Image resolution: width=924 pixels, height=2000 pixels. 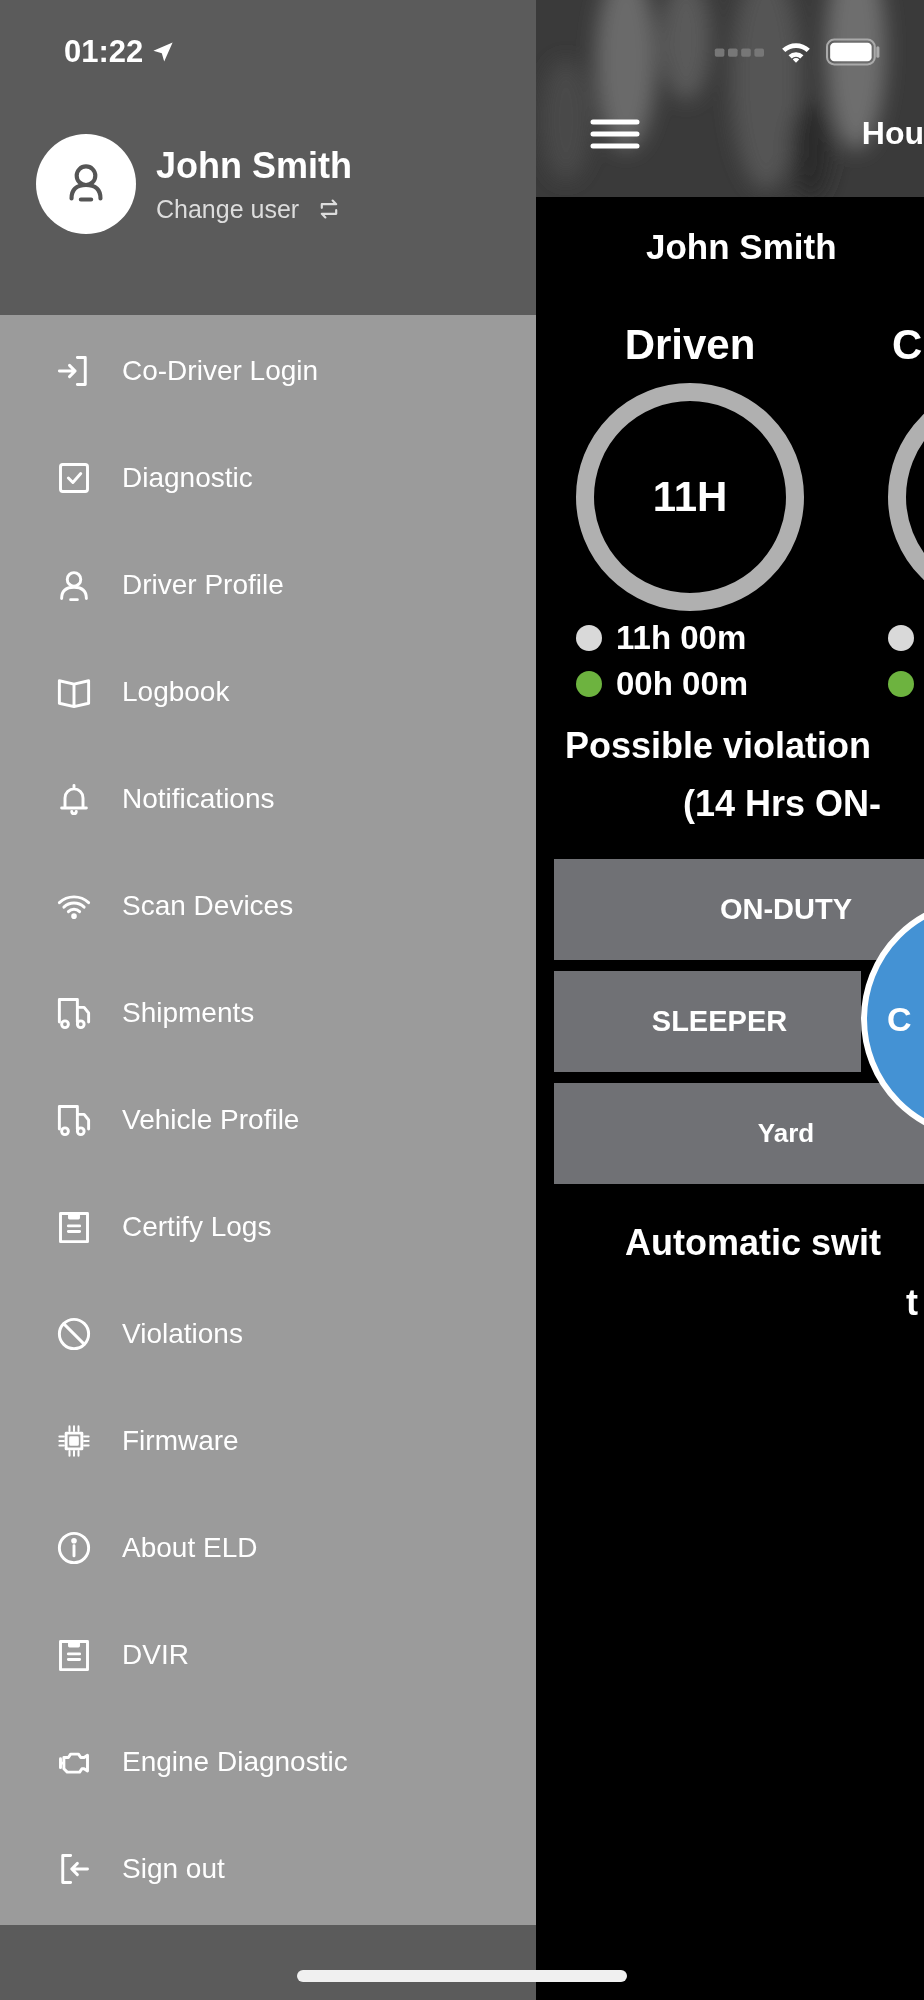 I want to click on hours-value: 11H, so click(x=690, y=497).